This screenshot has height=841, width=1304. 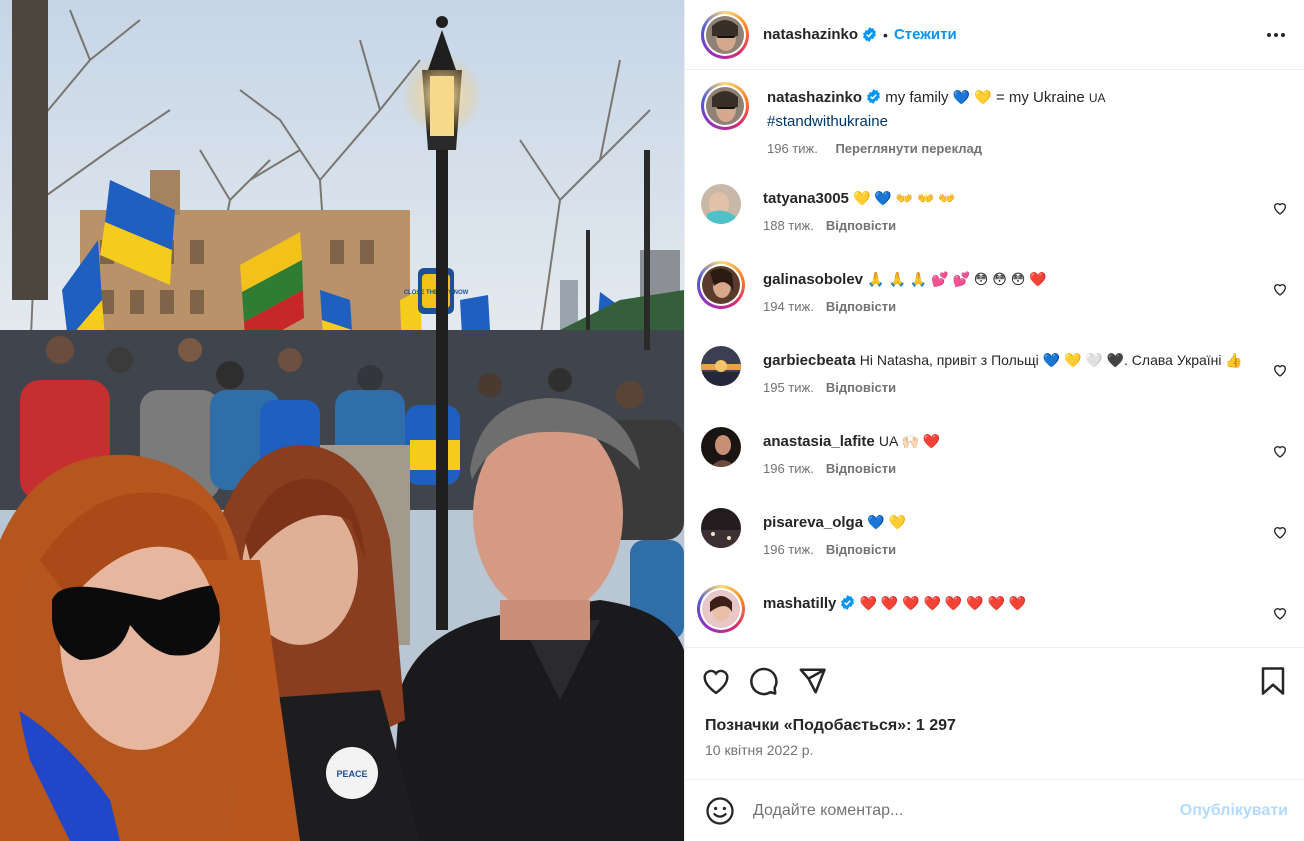 What do you see at coordinates (925, 34) in the screenshot?
I see `follow-button: Стежити` at bounding box center [925, 34].